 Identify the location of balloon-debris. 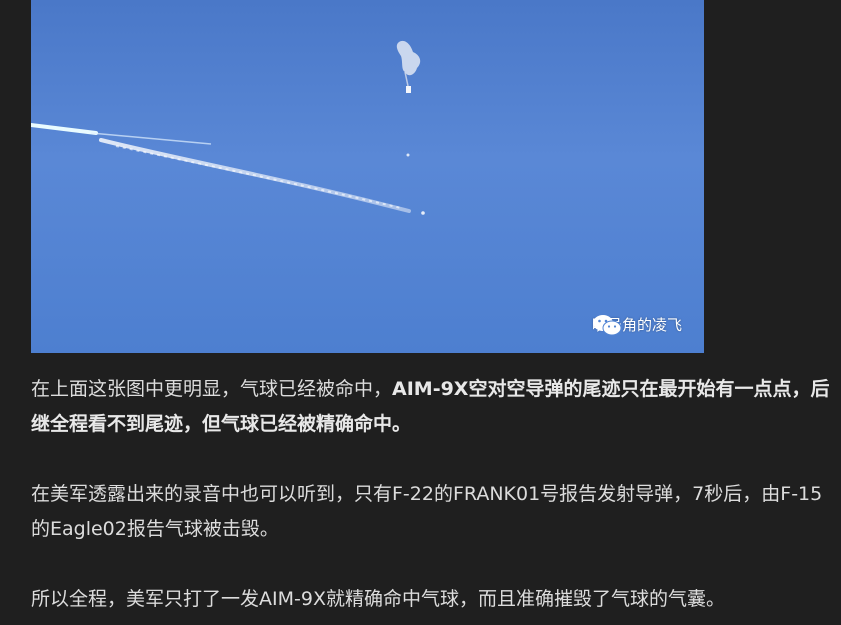
(408, 58).